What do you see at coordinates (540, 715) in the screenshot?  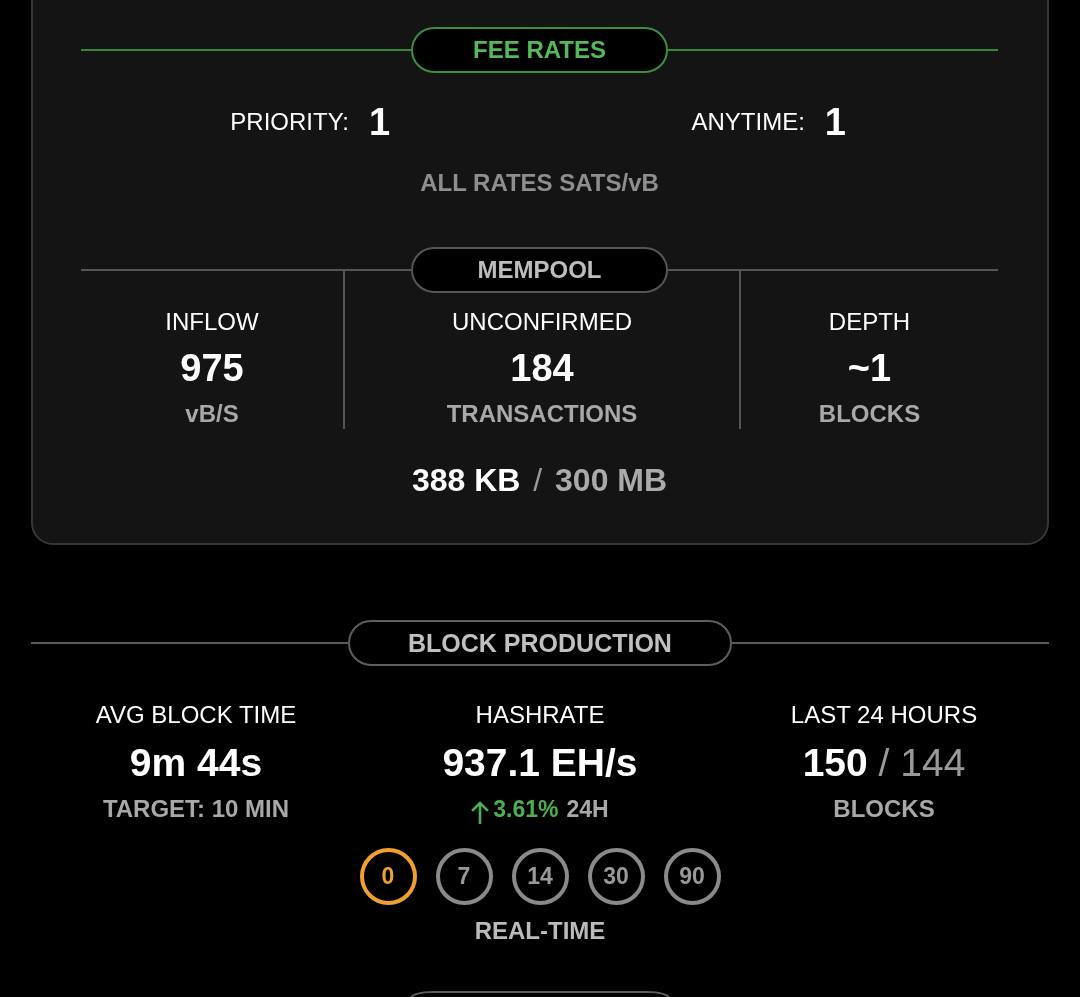 I see `stat-label: HASHRATE` at bounding box center [540, 715].